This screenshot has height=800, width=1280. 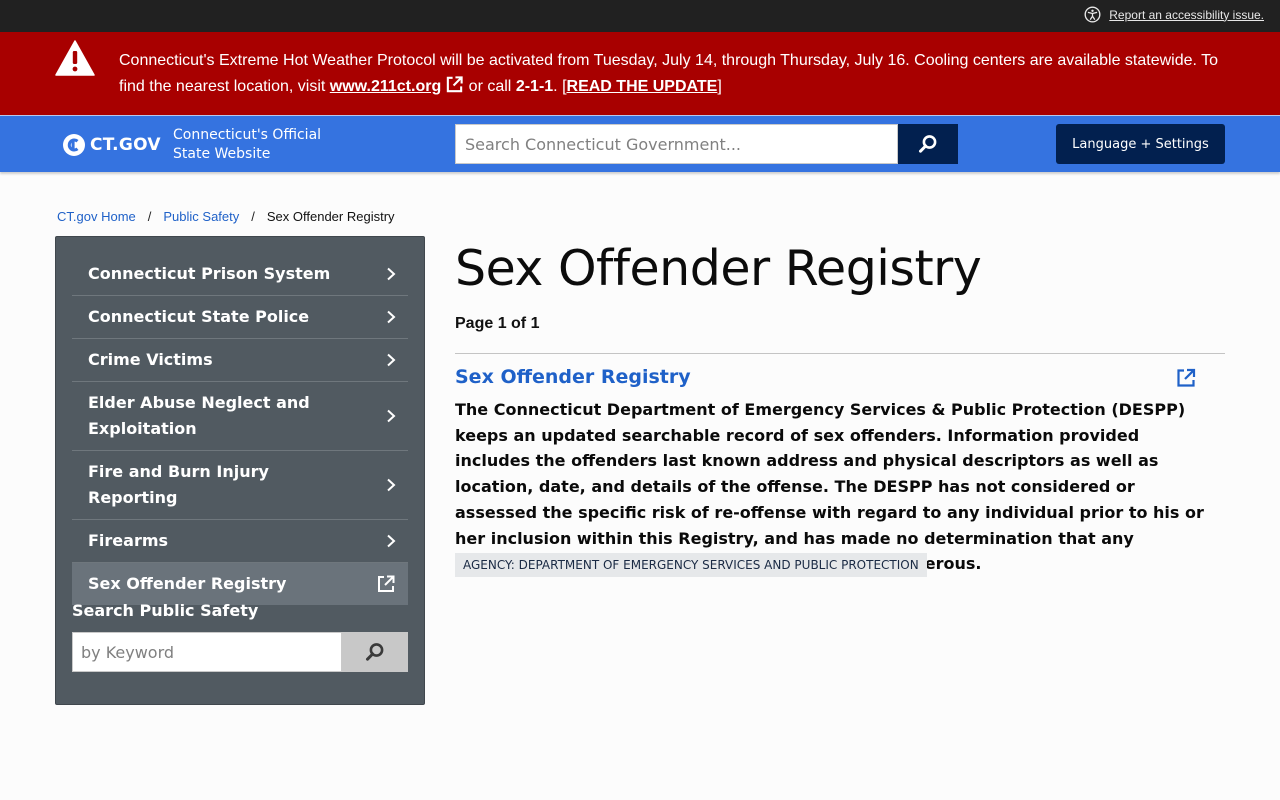 I want to click on sidebar-item-crime-victims: Crime Victims, so click(x=240, y=360).